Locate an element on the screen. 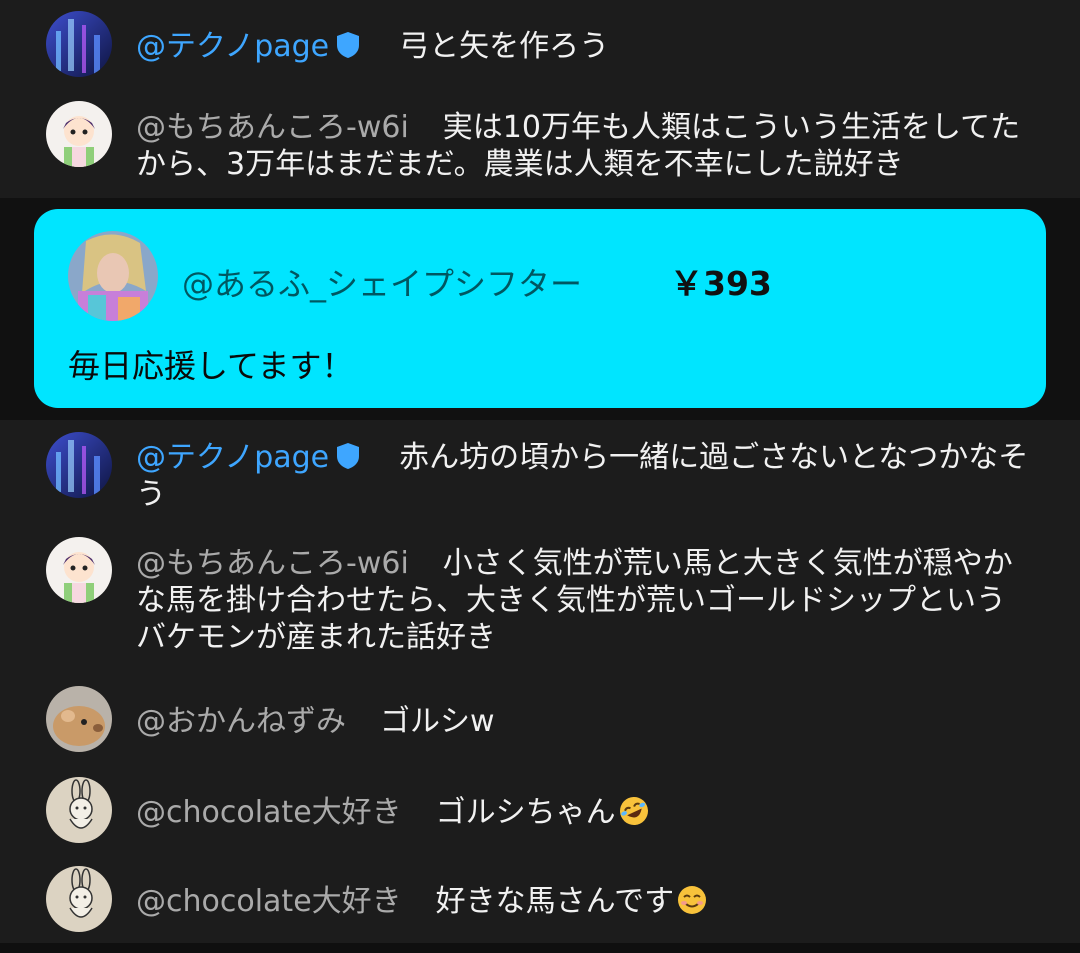 The width and height of the screenshot is (1080, 953). rofl-emoji-icon is located at coordinates (634, 811).